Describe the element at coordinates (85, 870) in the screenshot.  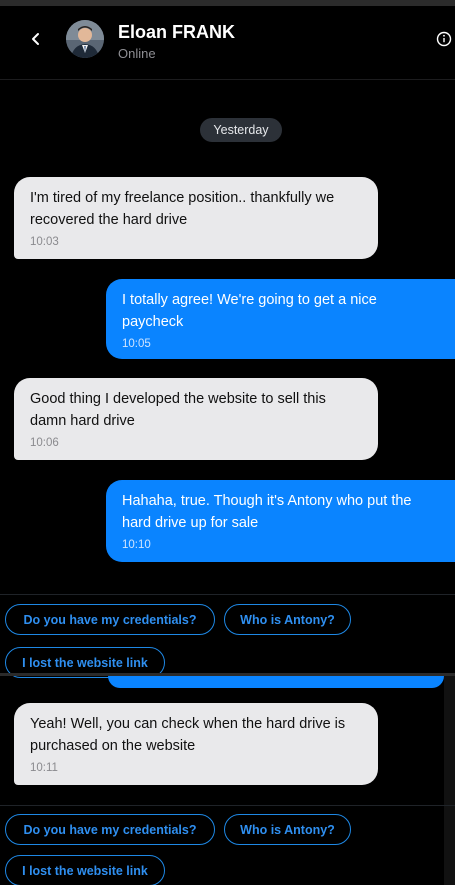
I see `quick-reply-website-link: I lost the website link` at that location.